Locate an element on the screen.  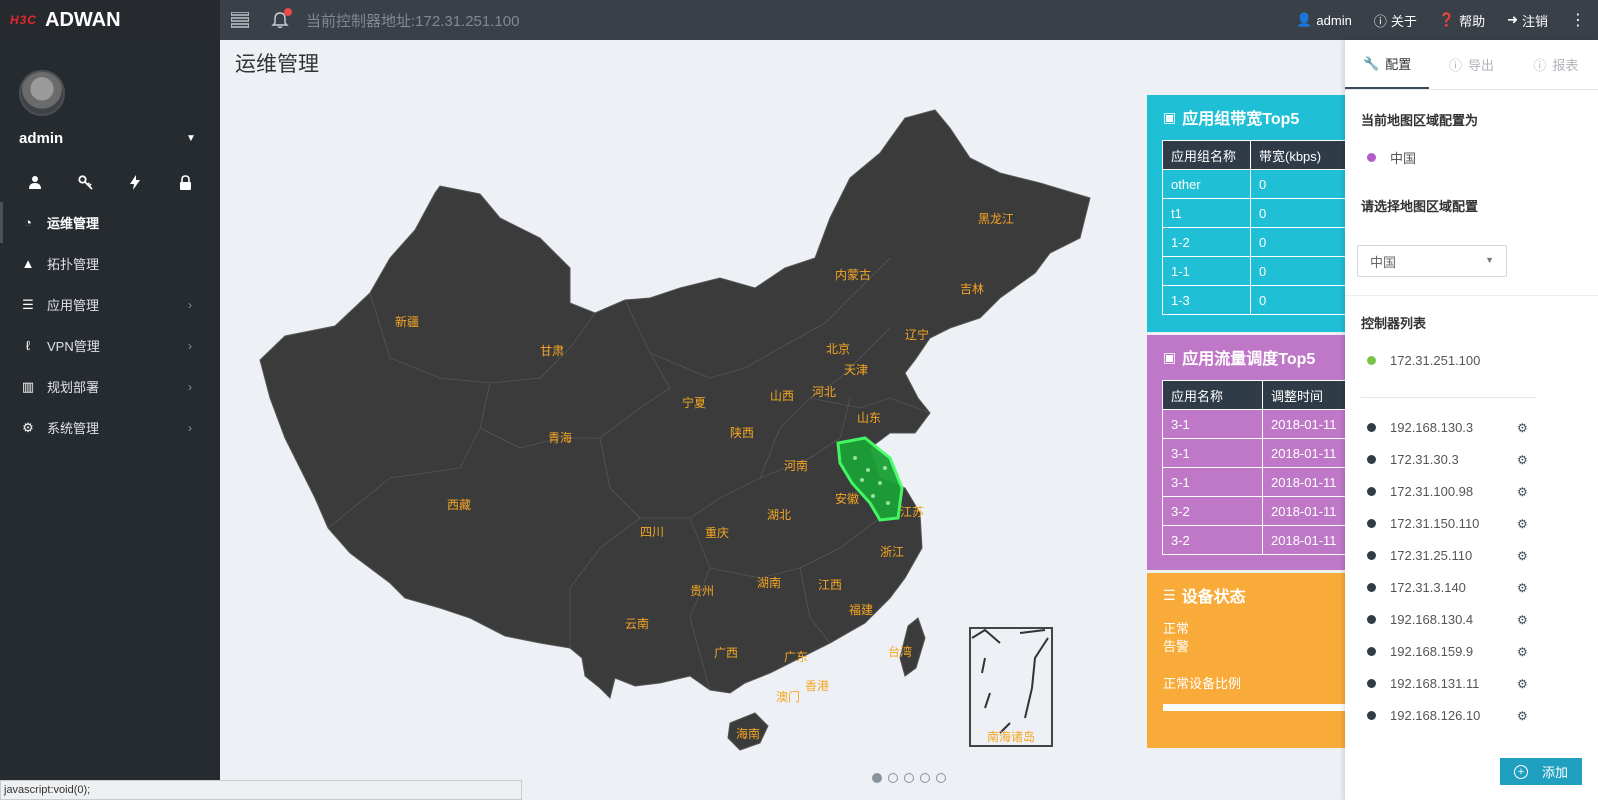
more-vertical-icon: ⋮ is located at coordinates (1578, 20).